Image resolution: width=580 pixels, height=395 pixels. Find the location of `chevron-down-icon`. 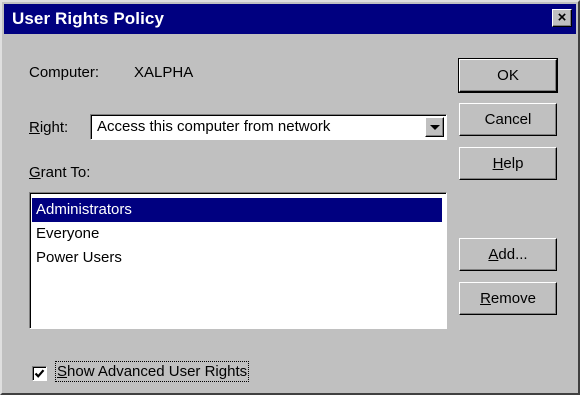

chevron-down-icon is located at coordinates (435, 127).